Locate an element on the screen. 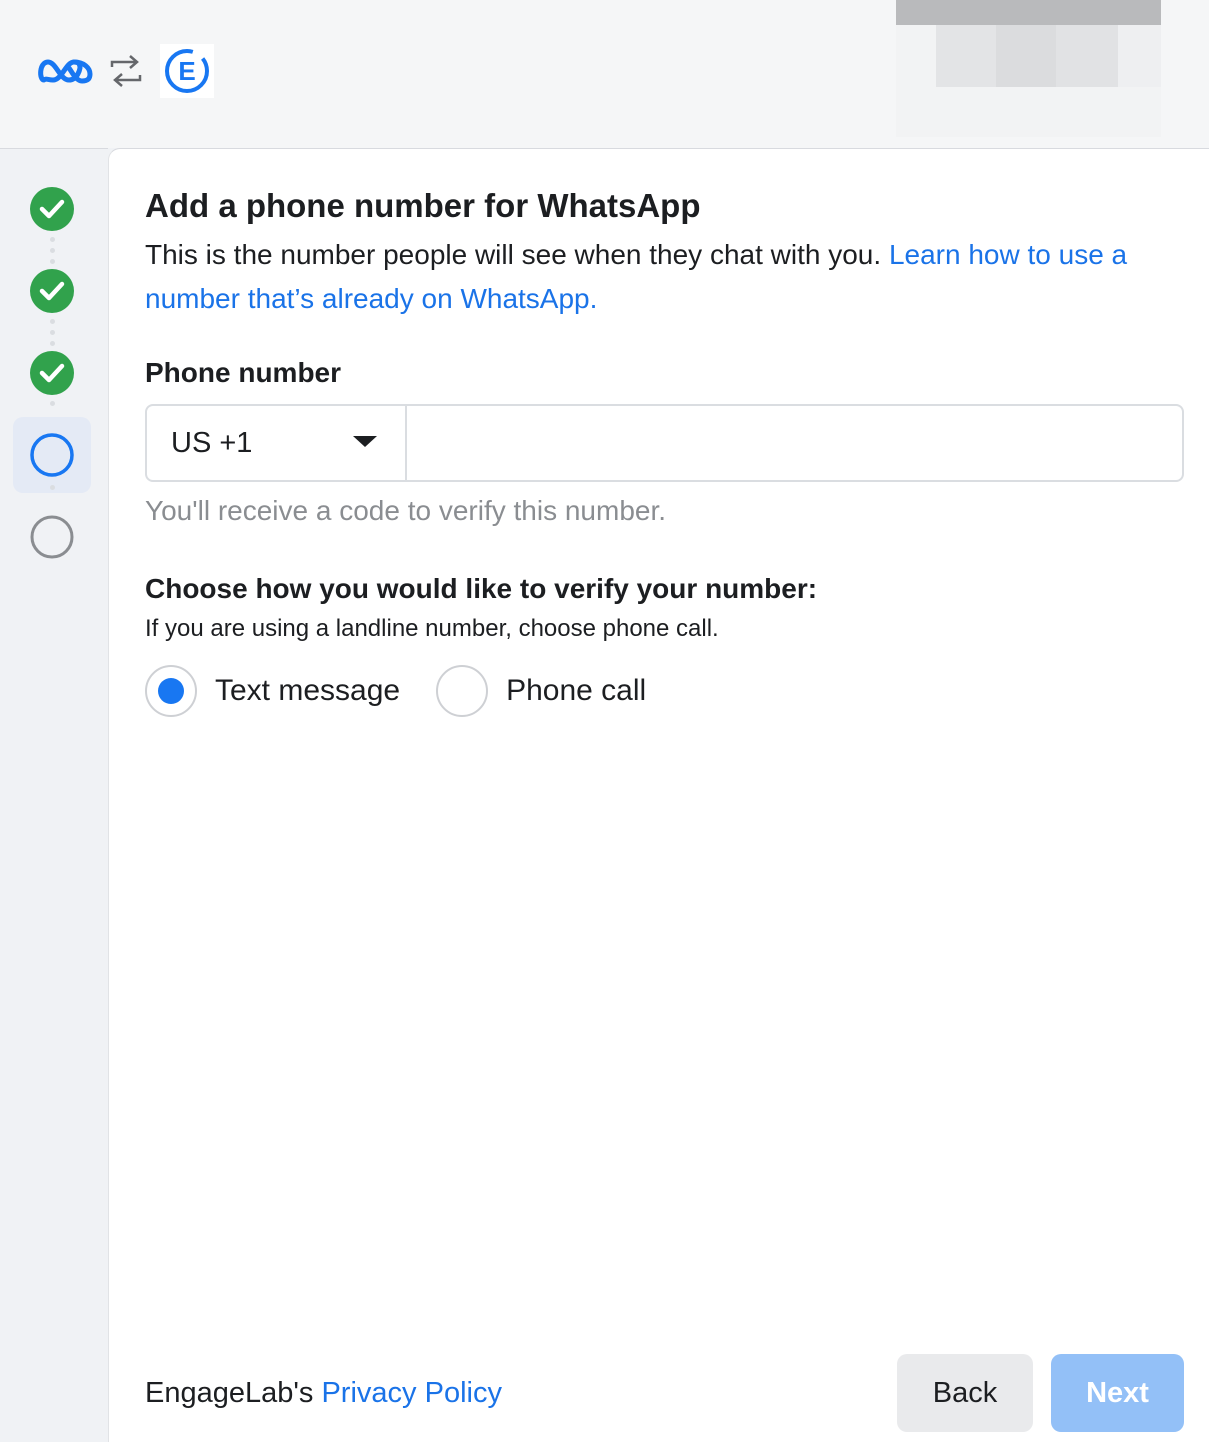  radio-selected-icon is located at coordinates (171, 691).